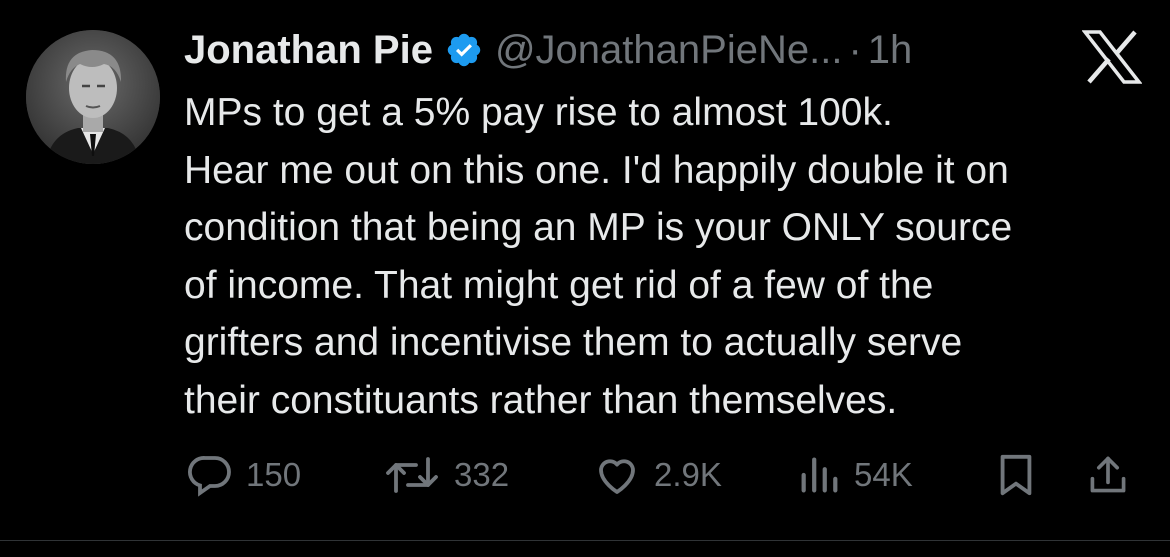 The height and width of the screenshot is (557, 1170). What do you see at coordinates (883, 474) in the screenshot?
I see `views-count: 54K` at bounding box center [883, 474].